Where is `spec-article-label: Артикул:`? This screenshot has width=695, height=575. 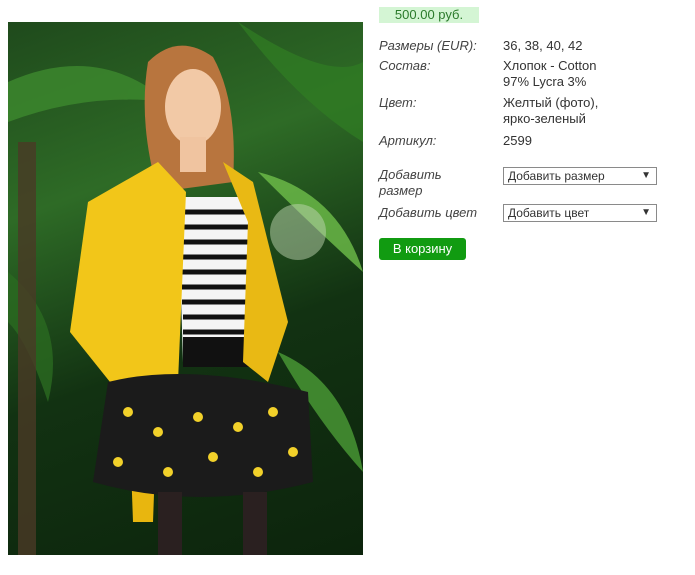
spec-article-label: Артикул: is located at coordinates (408, 140).